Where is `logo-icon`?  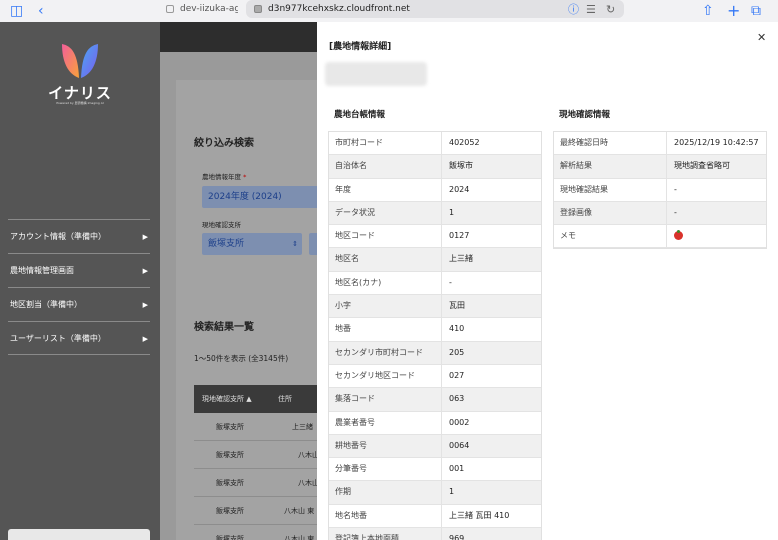
logo-icon is located at coordinates (80, 61).